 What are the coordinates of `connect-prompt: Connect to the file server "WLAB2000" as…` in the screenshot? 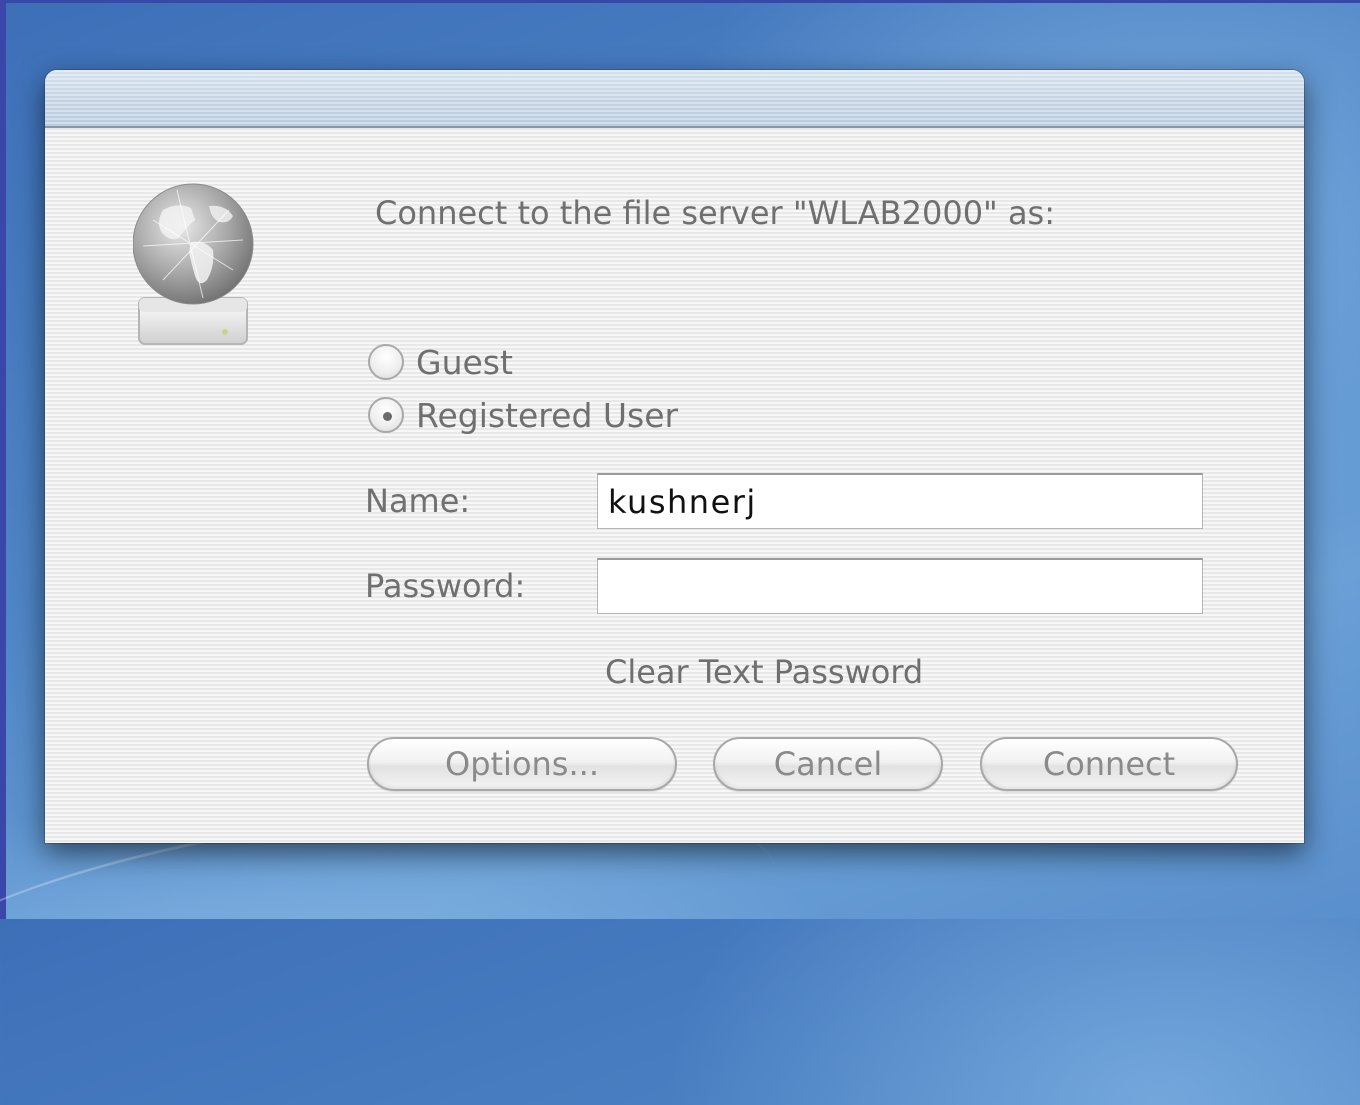 It's located at (715, 213).